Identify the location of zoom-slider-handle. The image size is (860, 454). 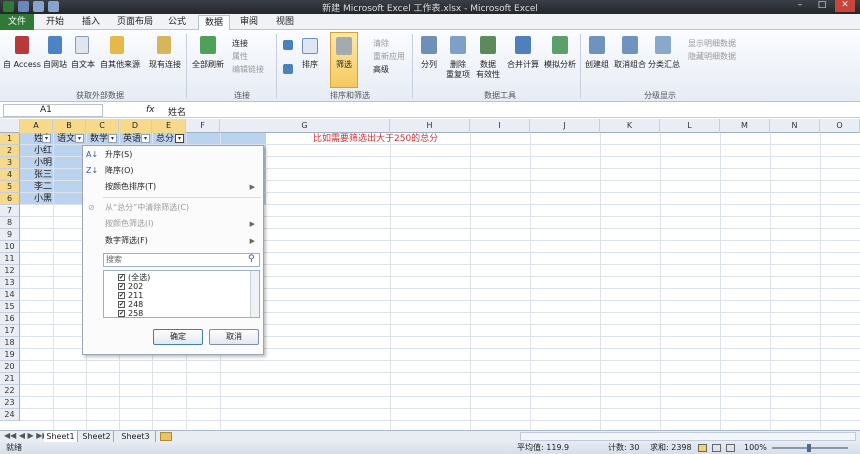
(809, 448).